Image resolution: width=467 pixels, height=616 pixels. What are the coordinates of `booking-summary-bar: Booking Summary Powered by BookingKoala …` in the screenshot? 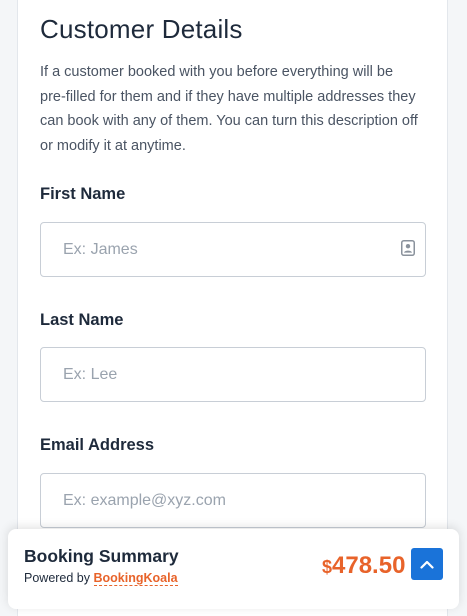 It's located at (233, 569).